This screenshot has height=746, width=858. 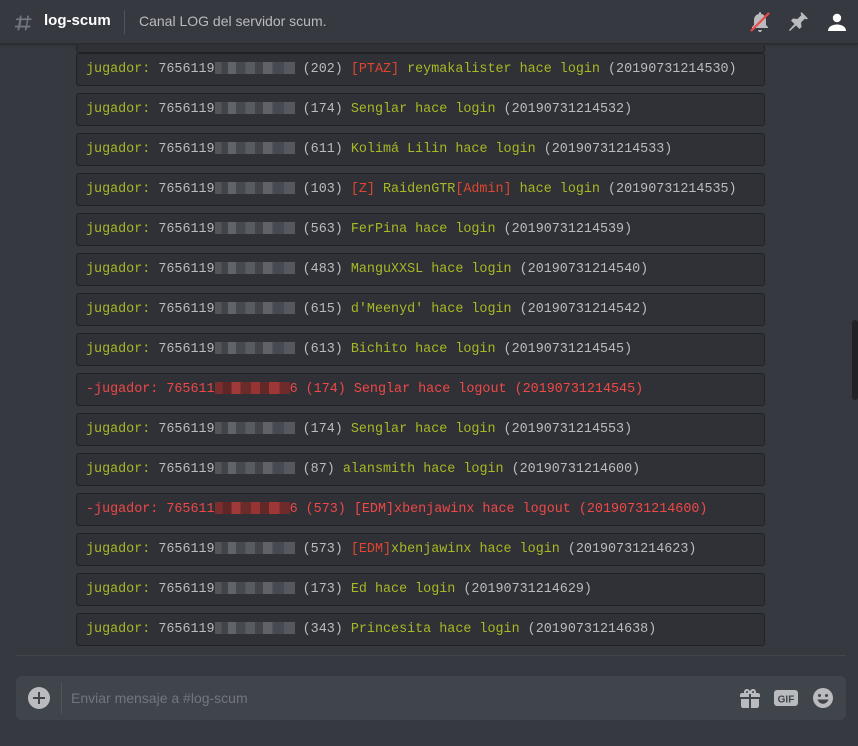 What do you see at coordinates (855, 360) in the screenshot?
I see `scrollbar-thumb` at bounding box center [855, 360].